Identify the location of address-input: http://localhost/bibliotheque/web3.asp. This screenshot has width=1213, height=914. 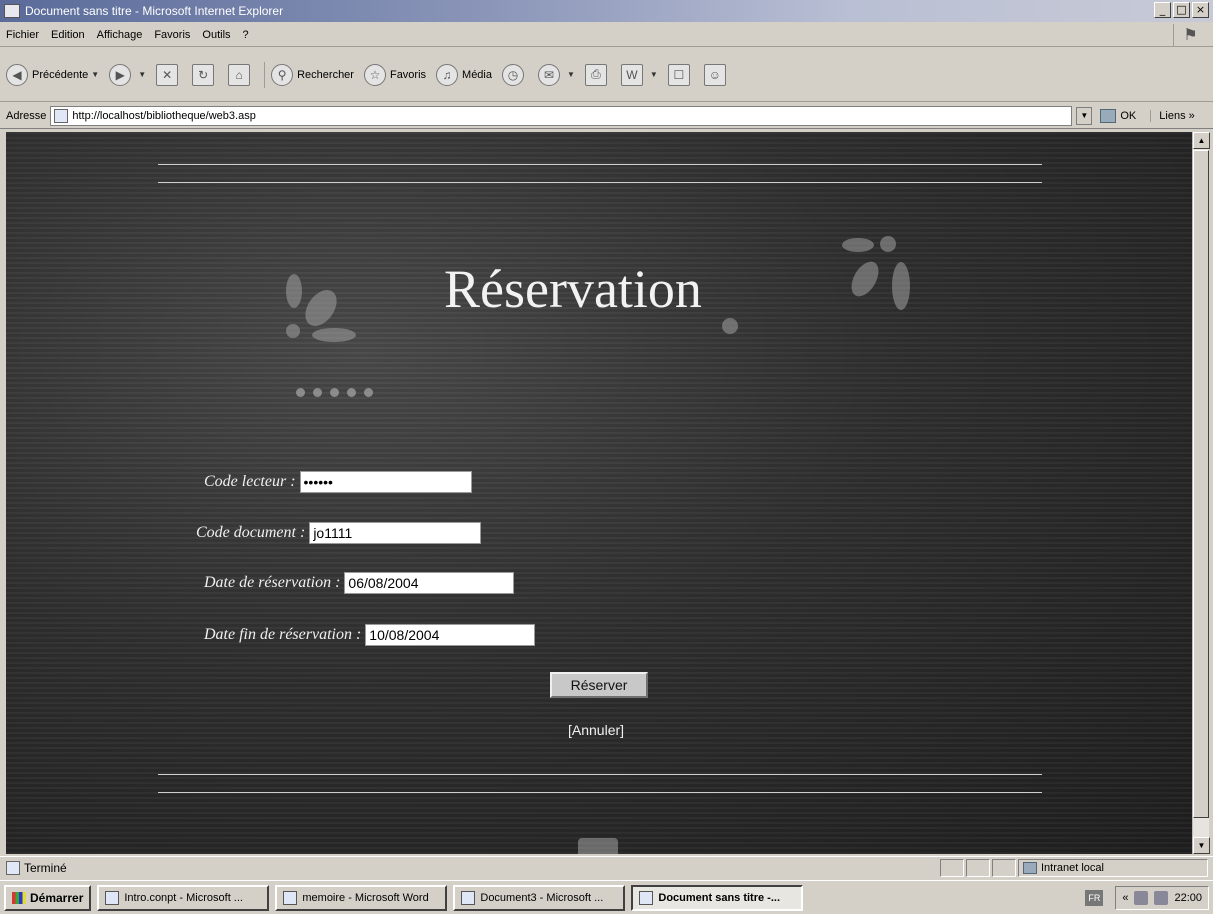
(561, 115).